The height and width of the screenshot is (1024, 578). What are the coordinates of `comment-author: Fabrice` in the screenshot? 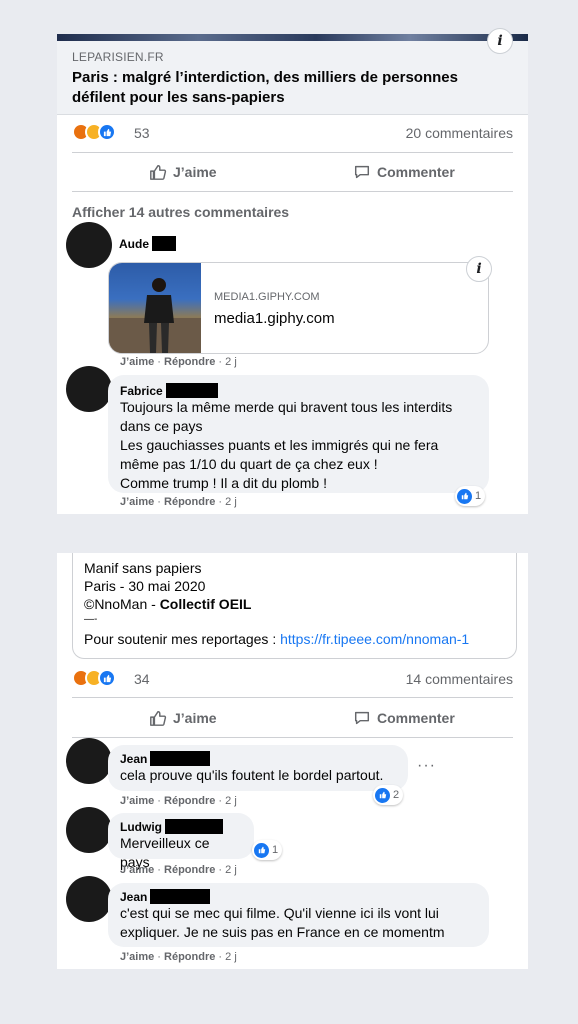 It's located at (298, 390).